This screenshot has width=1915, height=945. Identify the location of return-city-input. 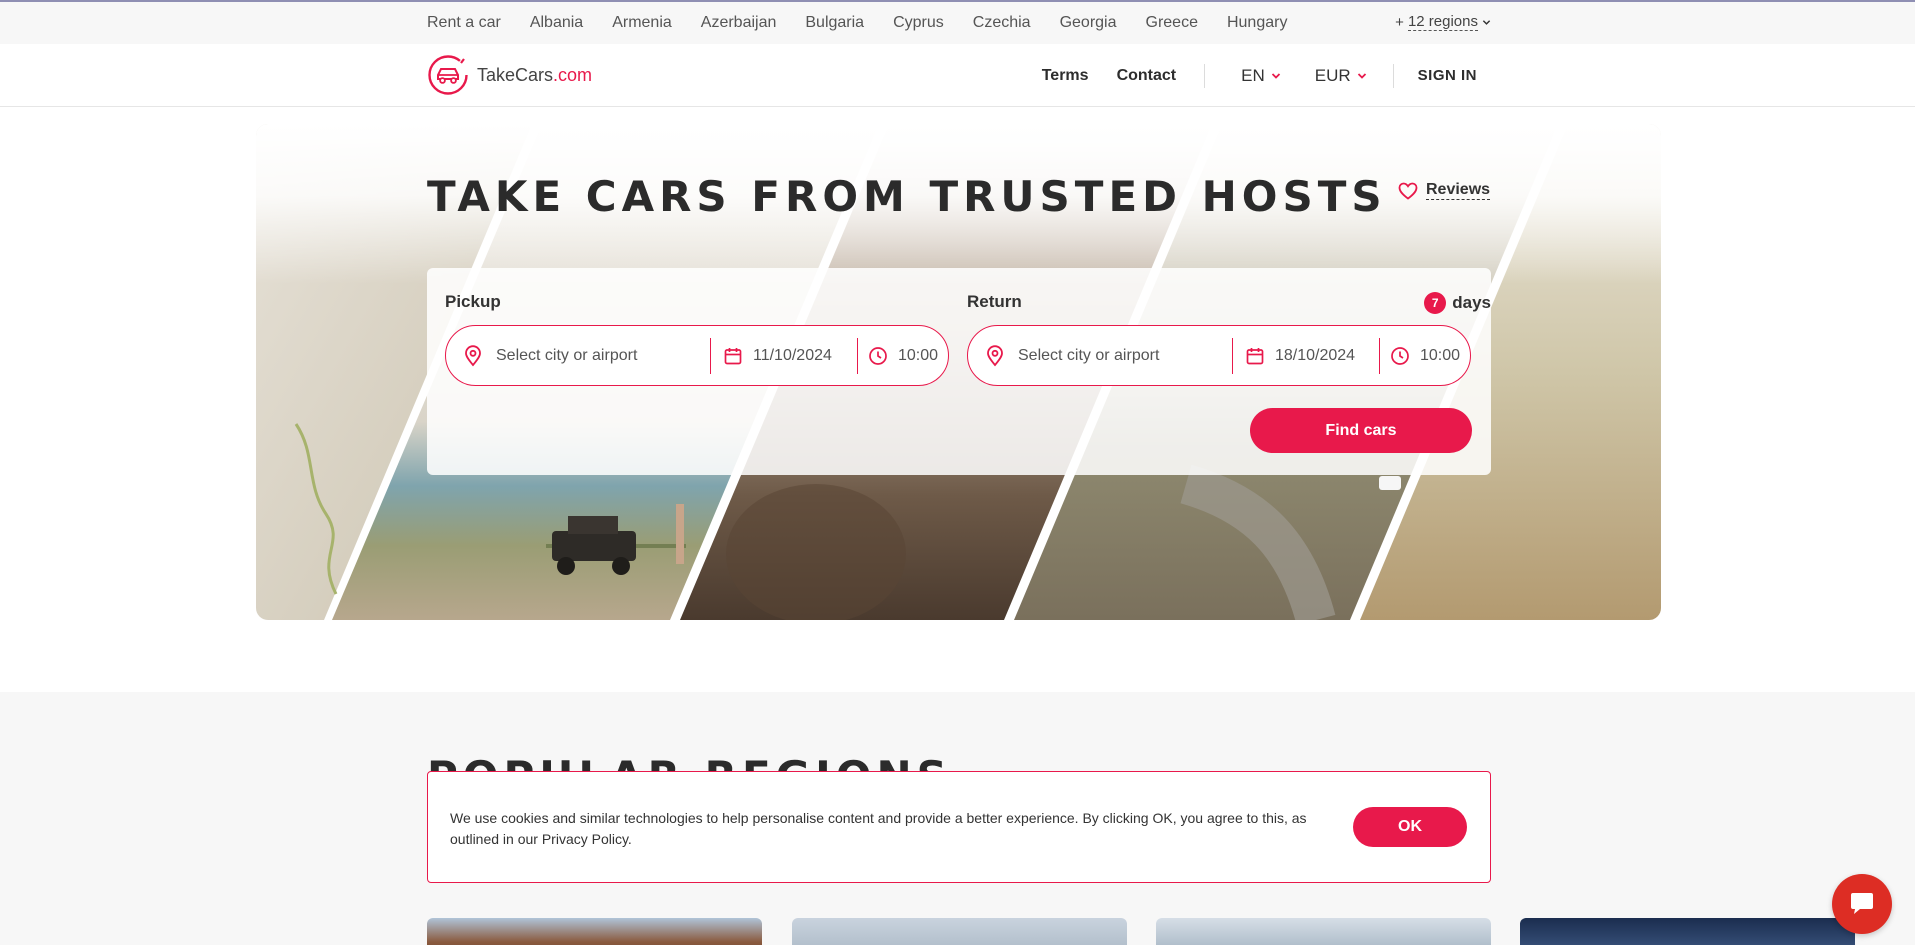
(1118, 355).